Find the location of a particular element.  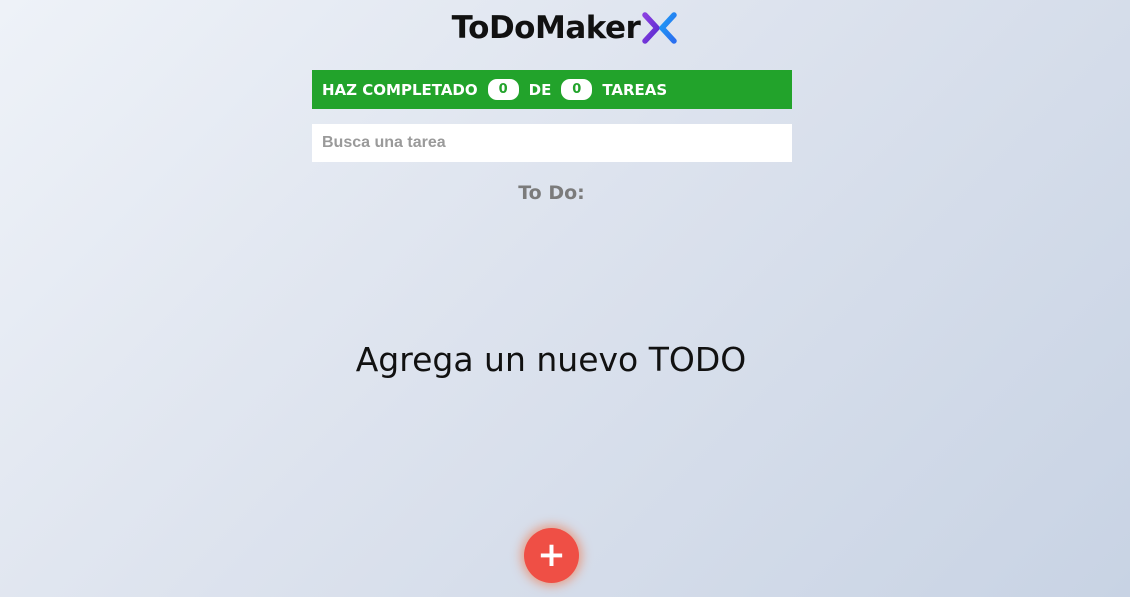

plus-icon: + is located at coordinates (551, 555).